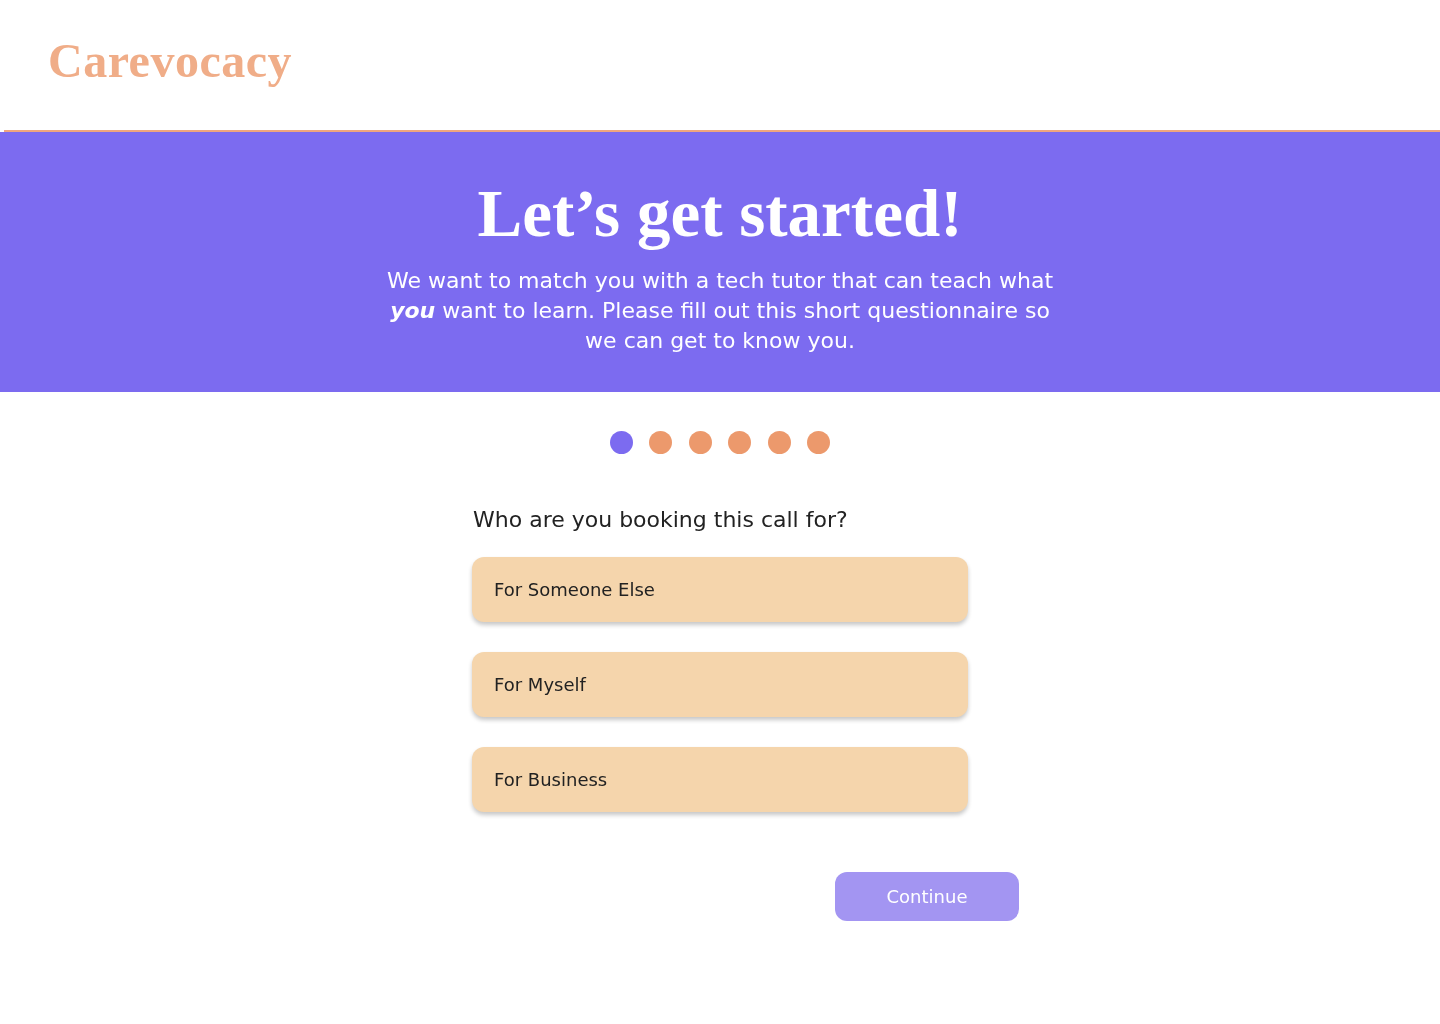 The width and height of the screenshot is (1440, 1024). Describe the element at coordinates (660, 520) in the screenshot. I see `question-label: Who are you booking this call for?` at that location.